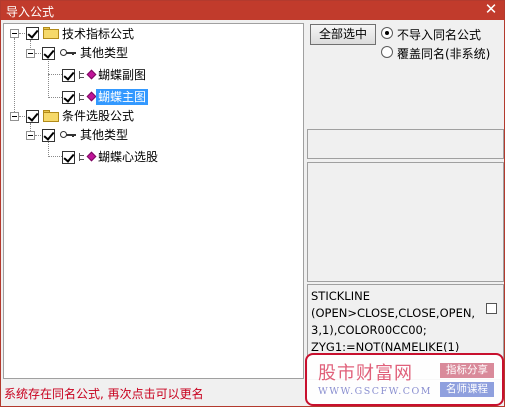 The height and width of the screenshot is (407, 505). Describe the element at coordinates (387, 33) in the screenshot. I see `skip-duplicate-radio` at that location.